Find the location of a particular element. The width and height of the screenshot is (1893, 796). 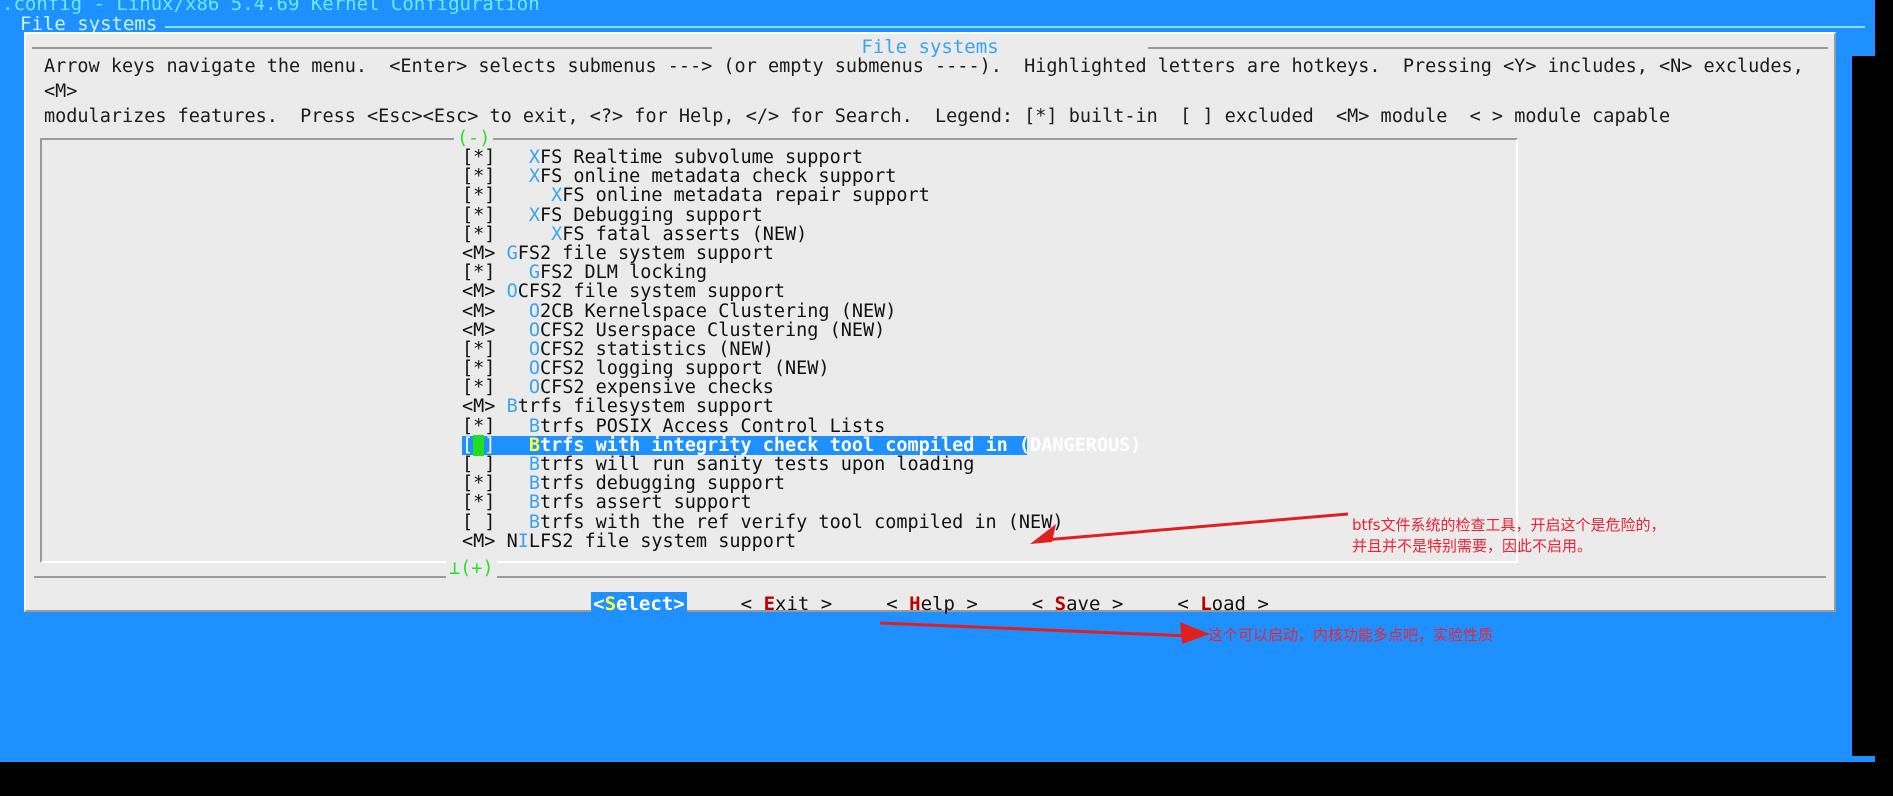

option-label: trfs filesystem support is located at coordinates (645, 407).